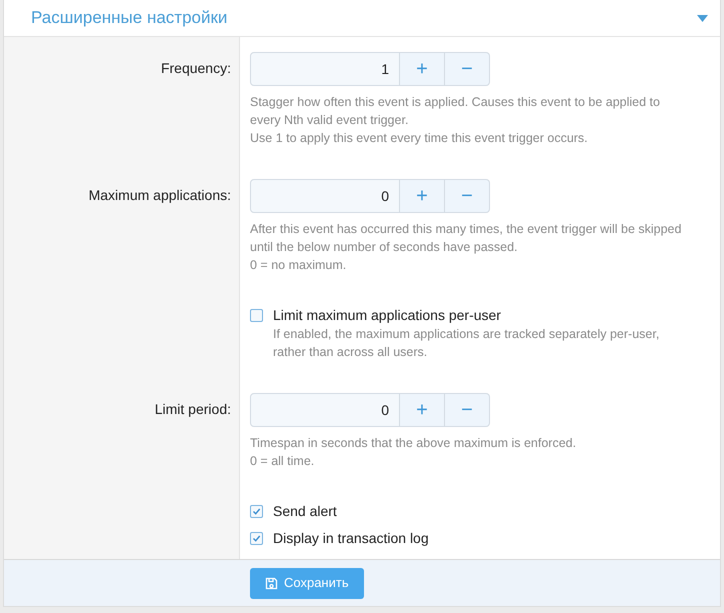  What do you see at coordinates (271, 583) in the screenshot?
I see `save-icon` at bounding box center [271, 583].